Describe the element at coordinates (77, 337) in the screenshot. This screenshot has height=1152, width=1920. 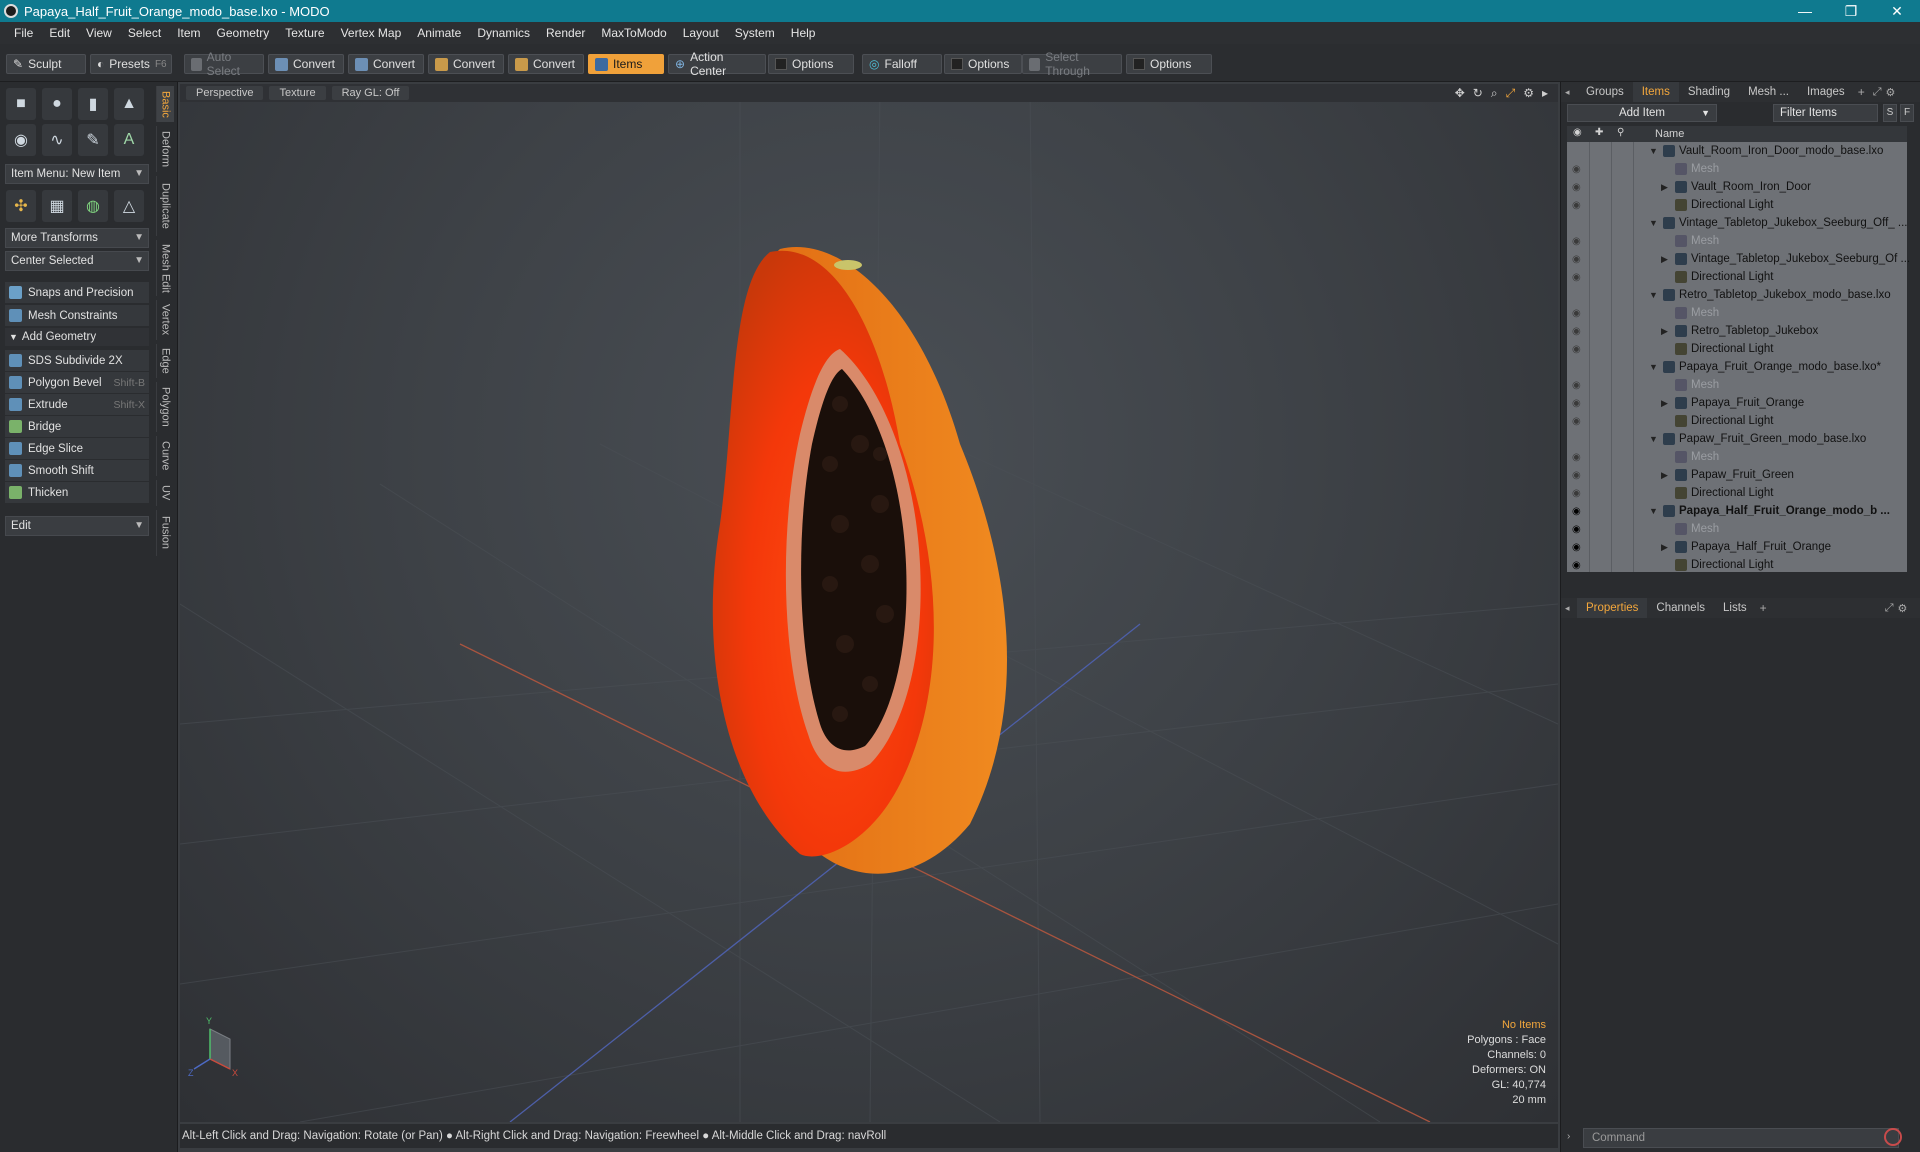
I see `add-geometry-header: ▼ Add Geometry` at that location.